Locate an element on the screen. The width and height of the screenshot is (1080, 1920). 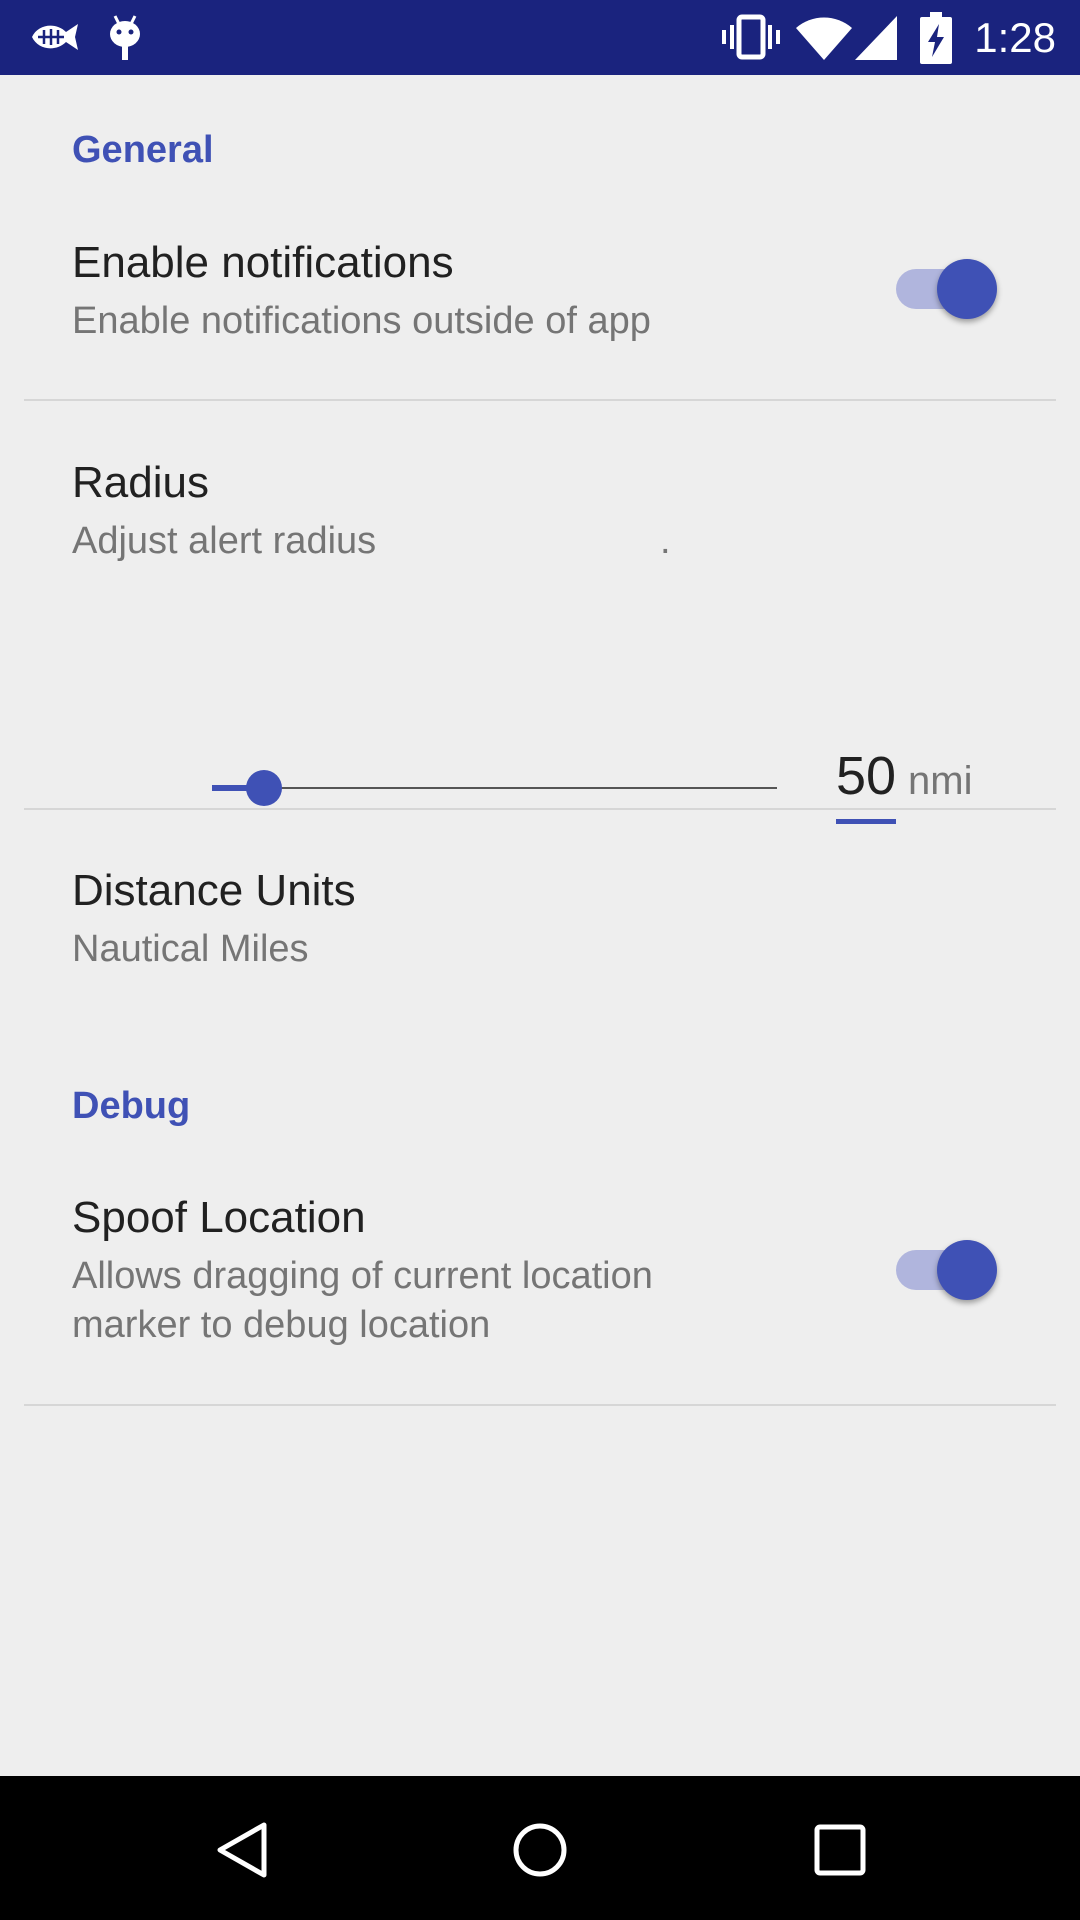
pref-enable-notifications-title: Enable notifications is located at coordinates (263, 262).